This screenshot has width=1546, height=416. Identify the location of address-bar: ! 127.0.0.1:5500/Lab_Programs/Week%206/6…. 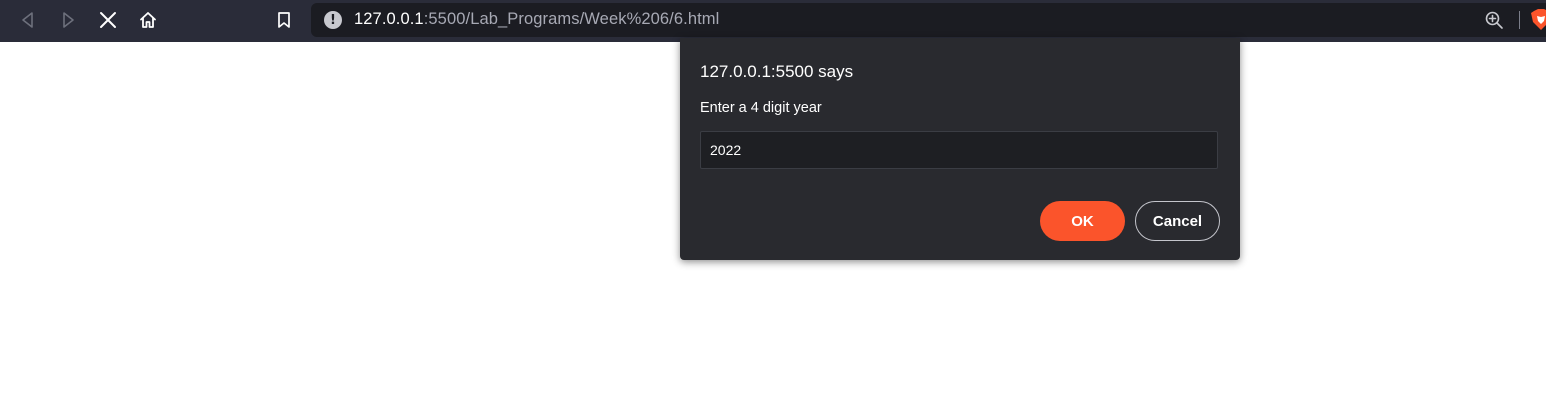
(928, 20).